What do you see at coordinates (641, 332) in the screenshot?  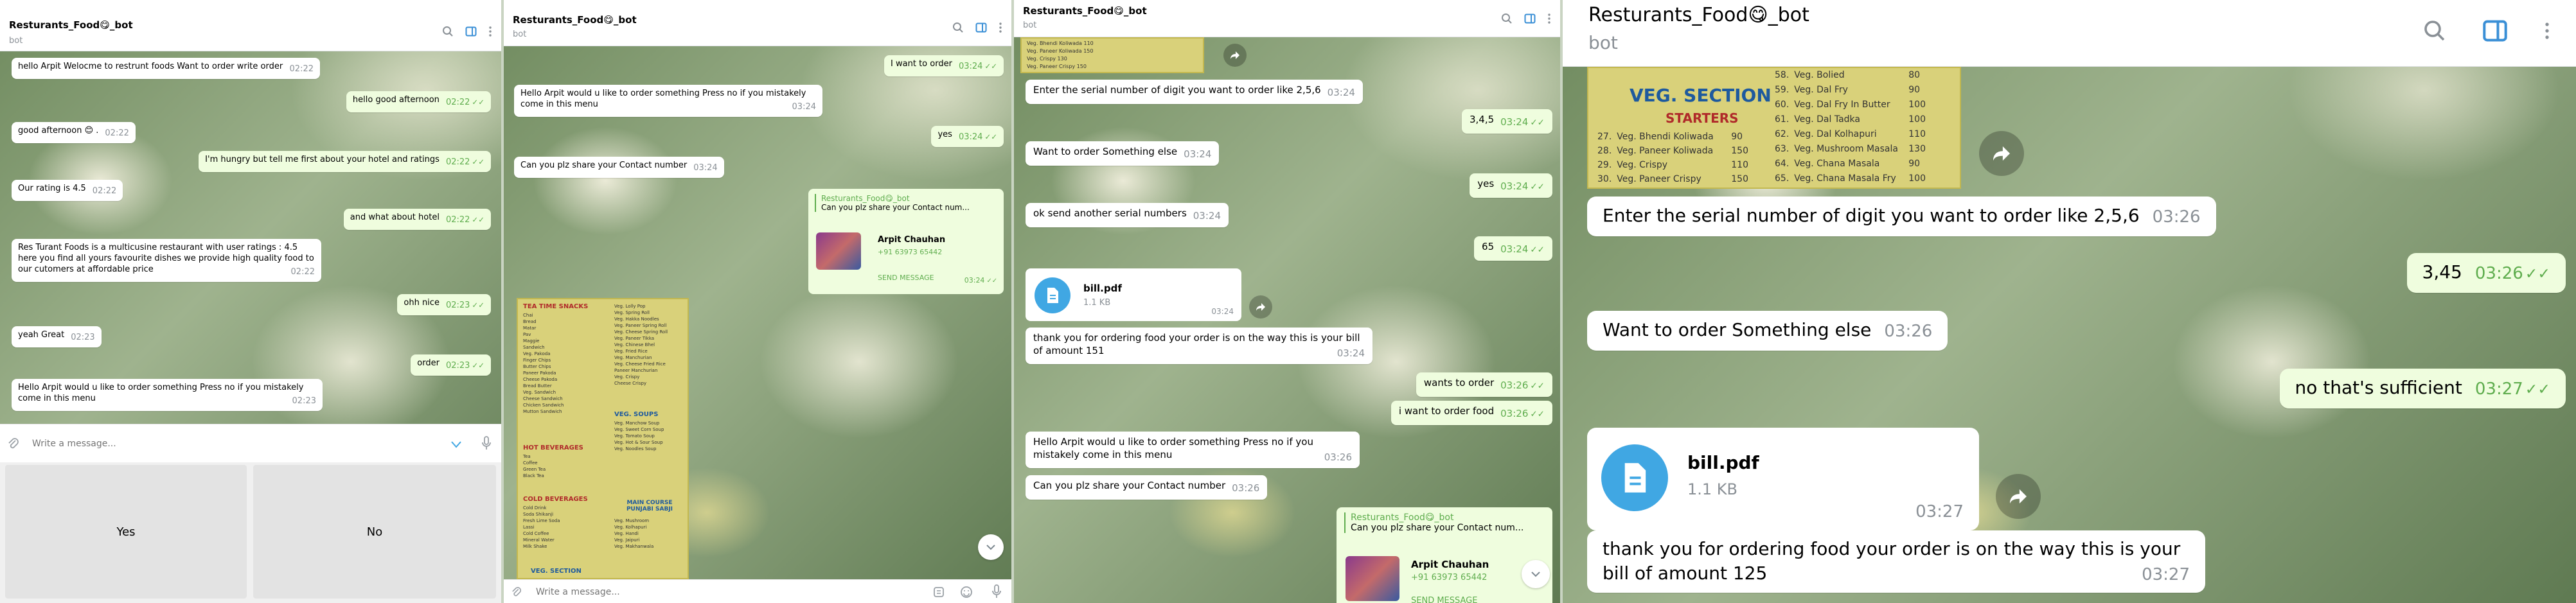 I see `menu-item: Veg. Cheese Spring Roll` at bounding box center [641, 332].